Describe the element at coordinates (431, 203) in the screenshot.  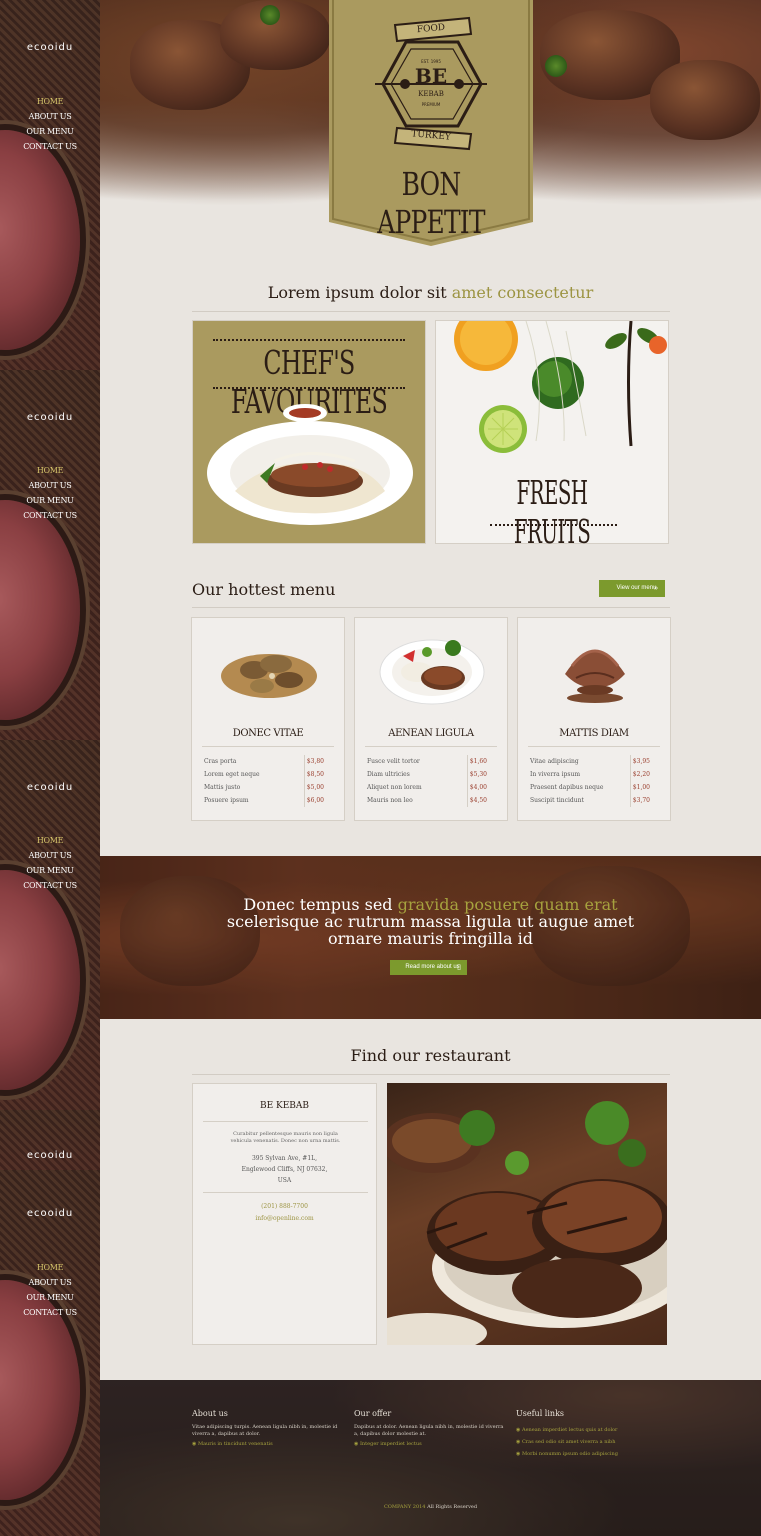
I see `hero-tagline: BON APPETIT` at that location.